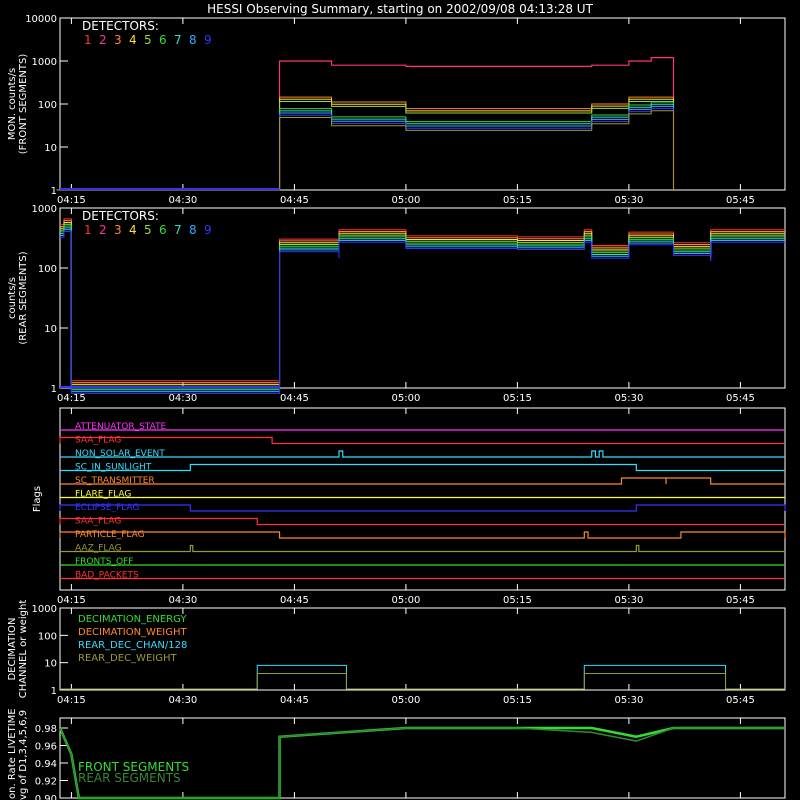  I want to click on rear-dec-chan-series, so click(422, 677).